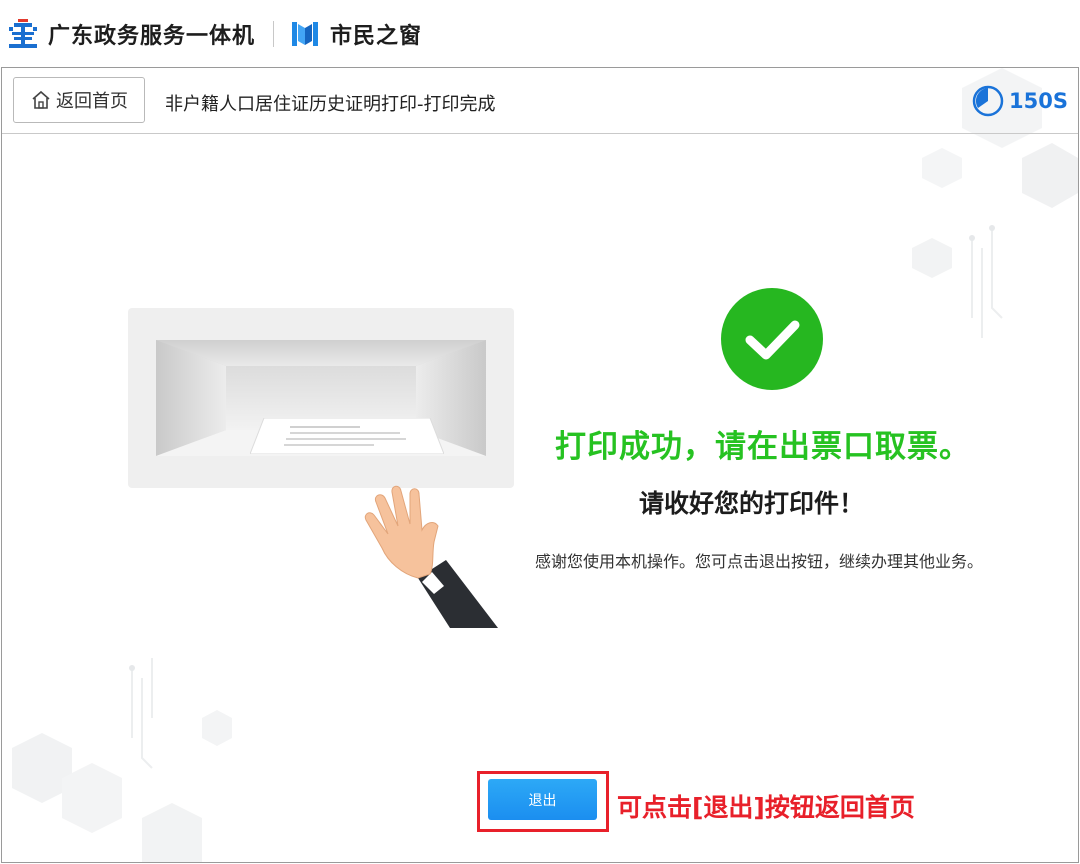 The height and width of the screenshot is (864, 1080). What do you see at coordinates (431, 556) in the screenshot?
I see `hand-icon` at bounding box center [431, 556].